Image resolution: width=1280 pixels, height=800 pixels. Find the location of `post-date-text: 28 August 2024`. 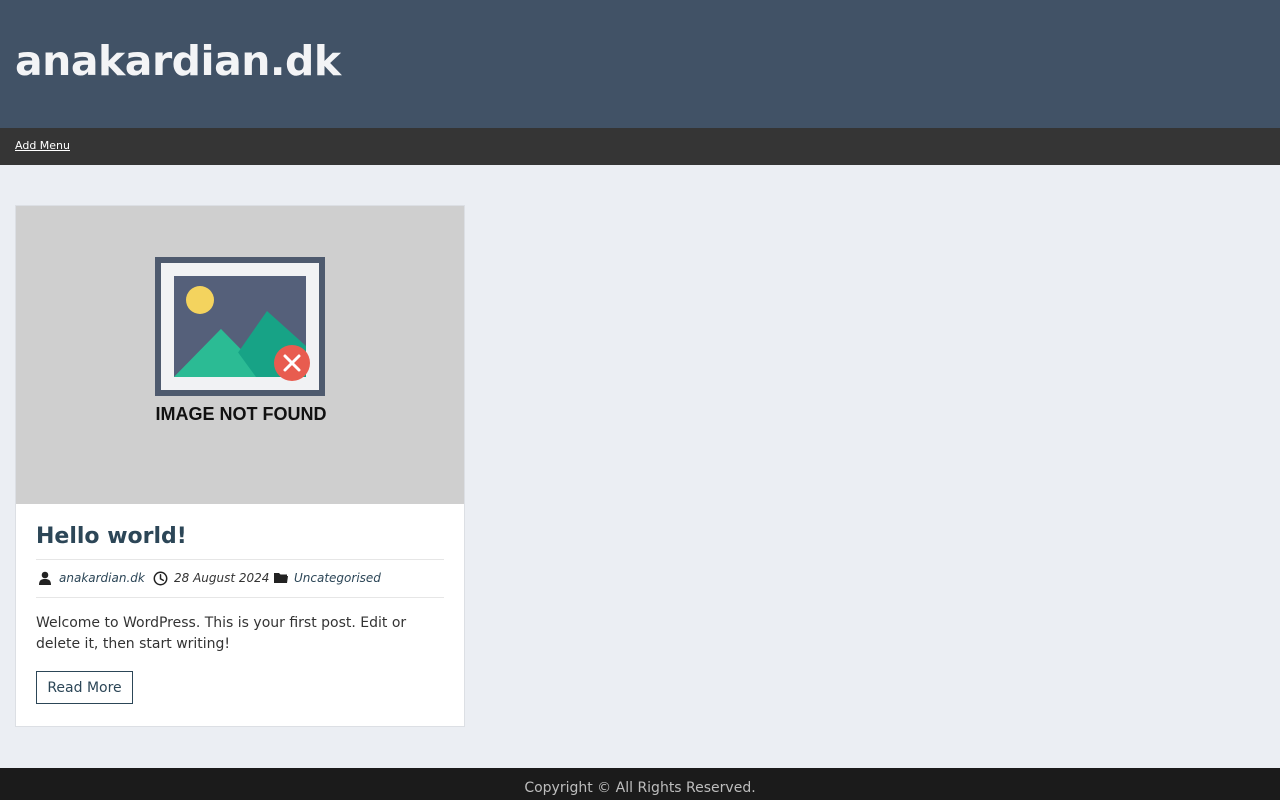

post-date-text: 28 August 2024 is located at coordinates (222, 578).